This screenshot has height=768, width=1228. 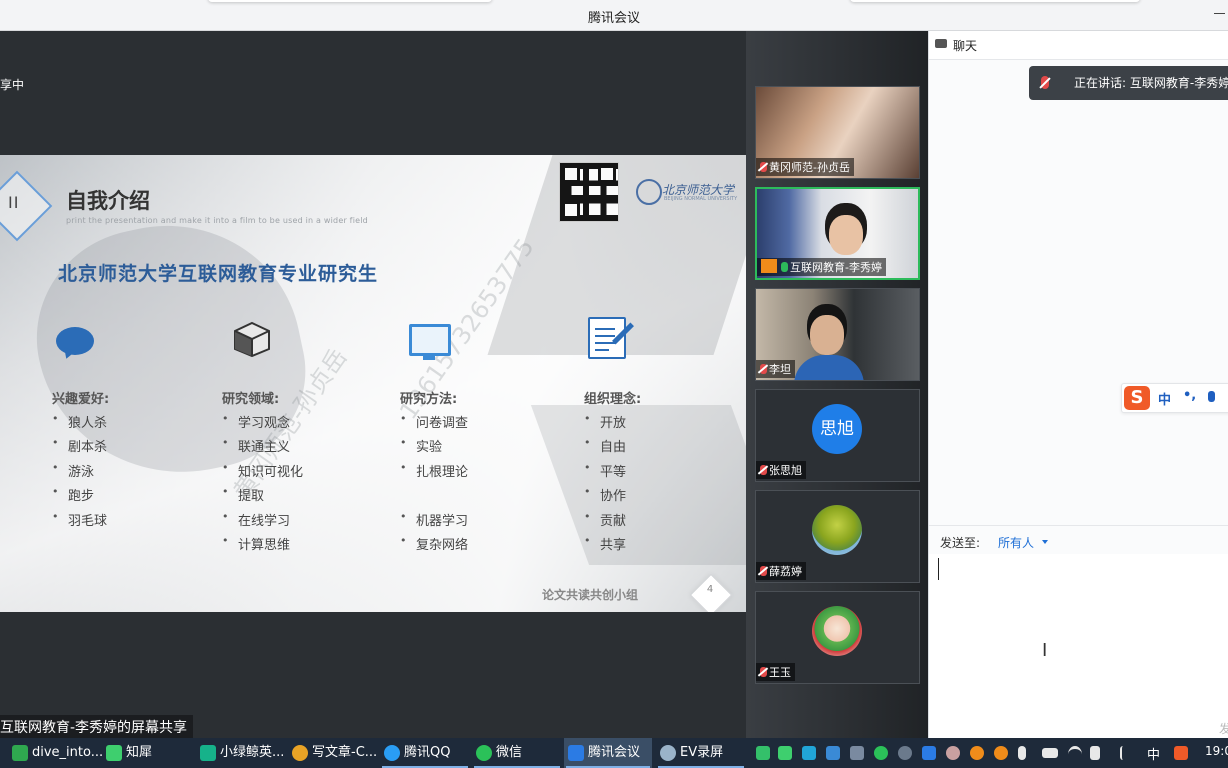 What do you see at coordinates (837, 132) in the screenshot?
I see `participant-tile: 黄冈师范-孙贞岳` at bounding box center [837, 132].